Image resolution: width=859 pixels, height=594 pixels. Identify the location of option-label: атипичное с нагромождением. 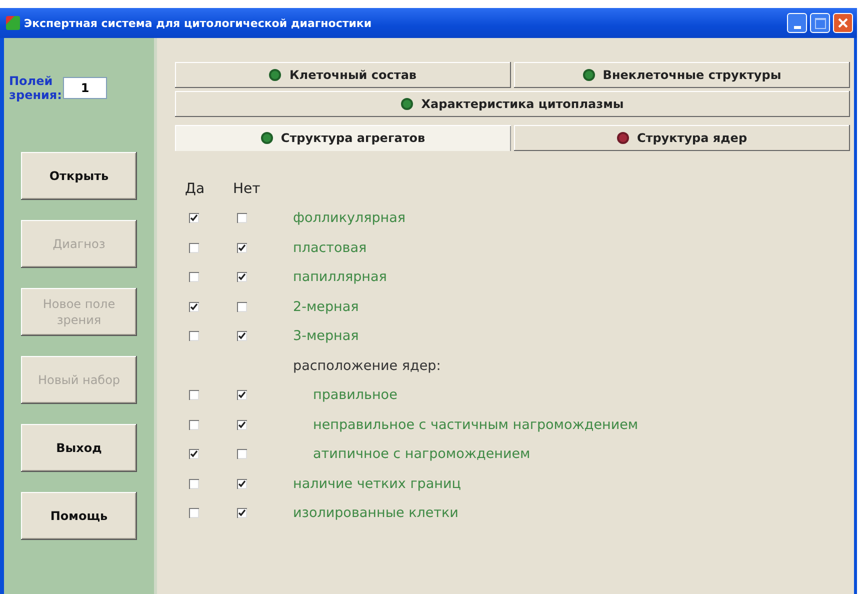
(422, 454).